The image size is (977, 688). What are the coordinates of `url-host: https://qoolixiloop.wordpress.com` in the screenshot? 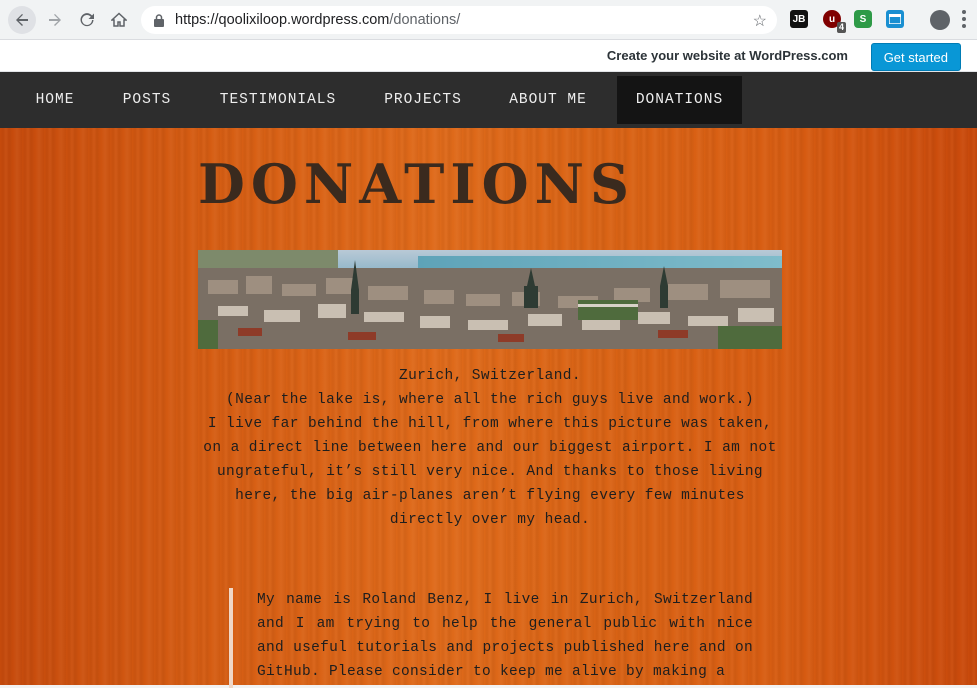 It's located at (282, 20).